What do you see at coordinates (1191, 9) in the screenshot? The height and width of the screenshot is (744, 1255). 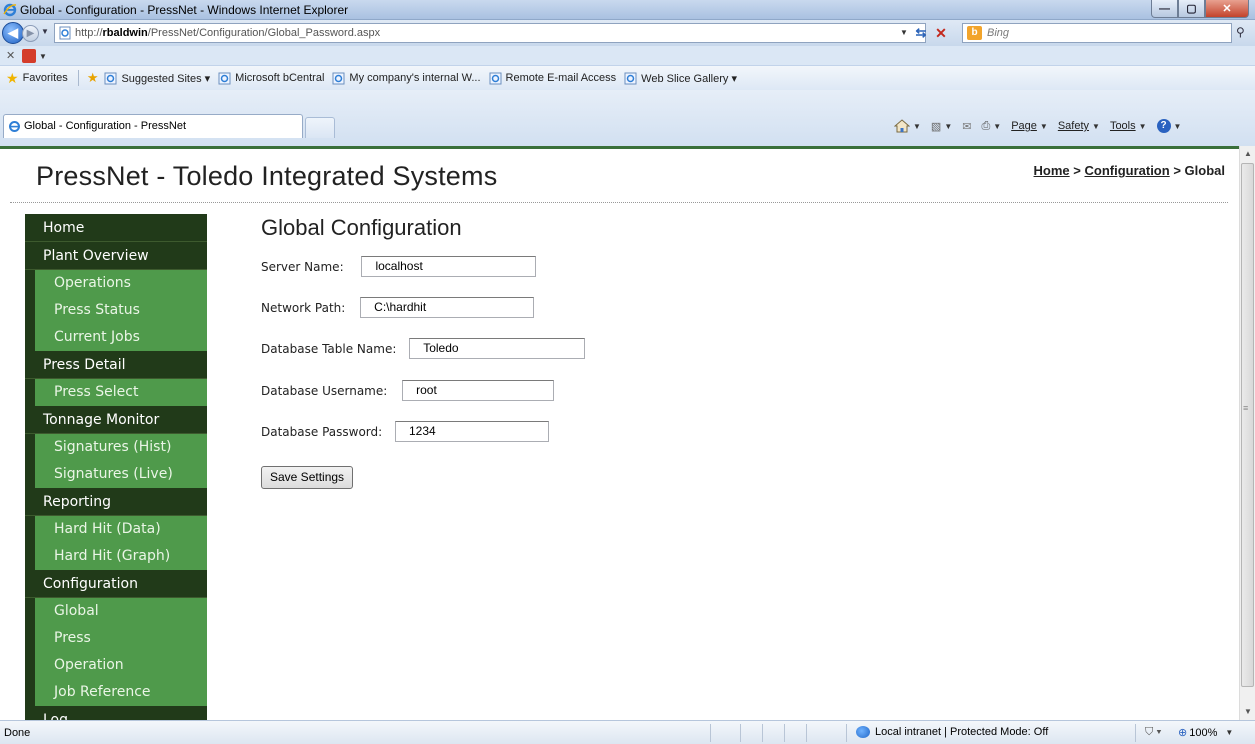 I see `maximize-button: ▢` at bounding box center [1191, 9].